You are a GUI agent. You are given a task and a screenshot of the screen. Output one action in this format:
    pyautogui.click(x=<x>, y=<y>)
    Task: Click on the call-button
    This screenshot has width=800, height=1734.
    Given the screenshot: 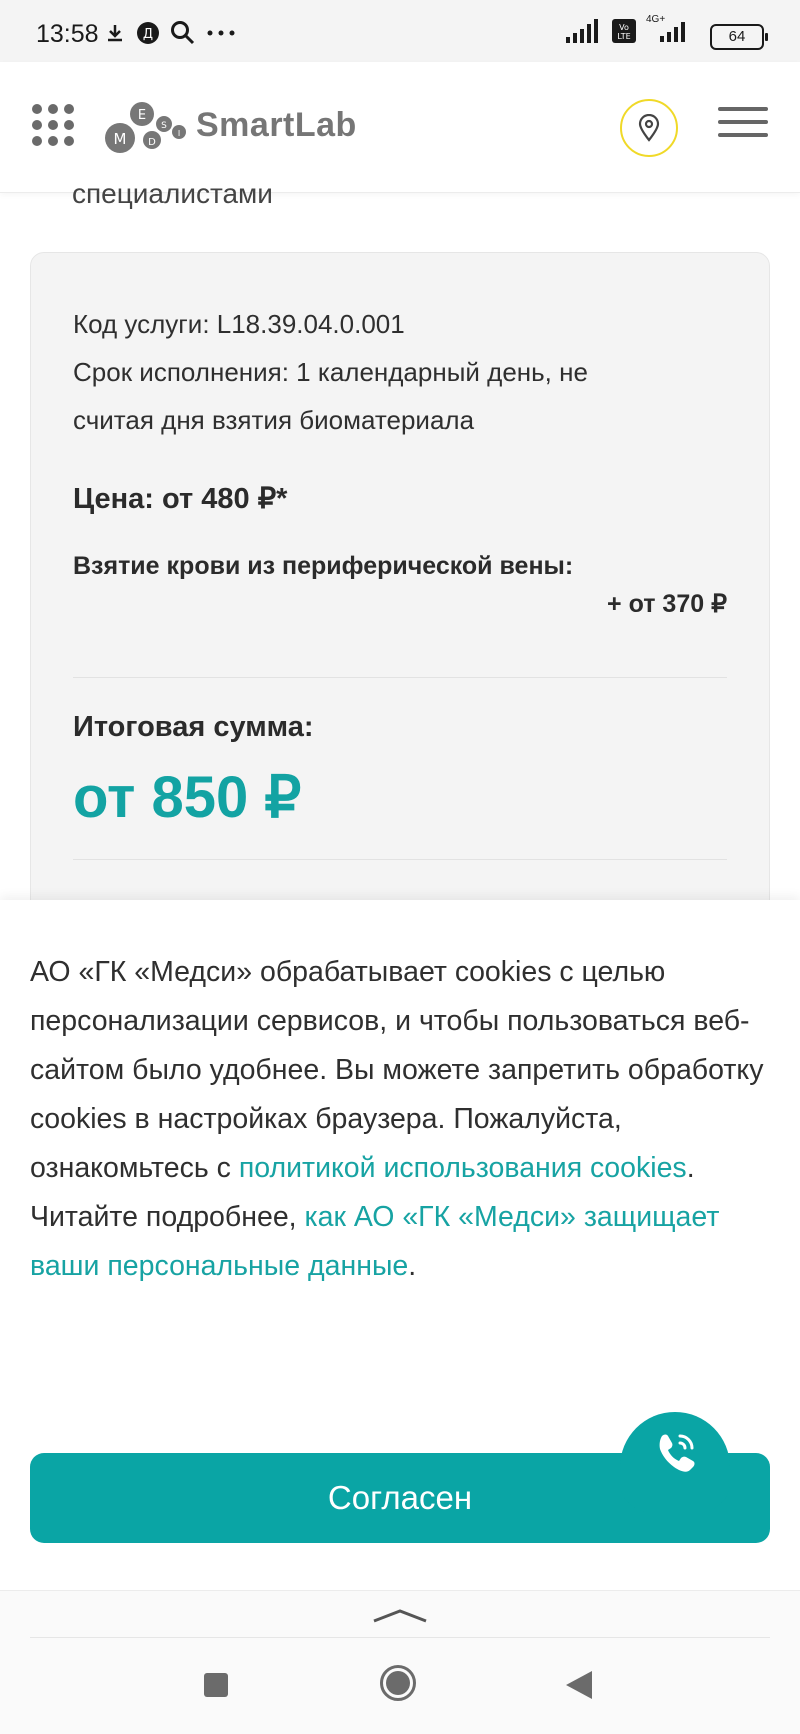 What is the action you would take?
    pyautogui.click(x=675, y=1462)
    